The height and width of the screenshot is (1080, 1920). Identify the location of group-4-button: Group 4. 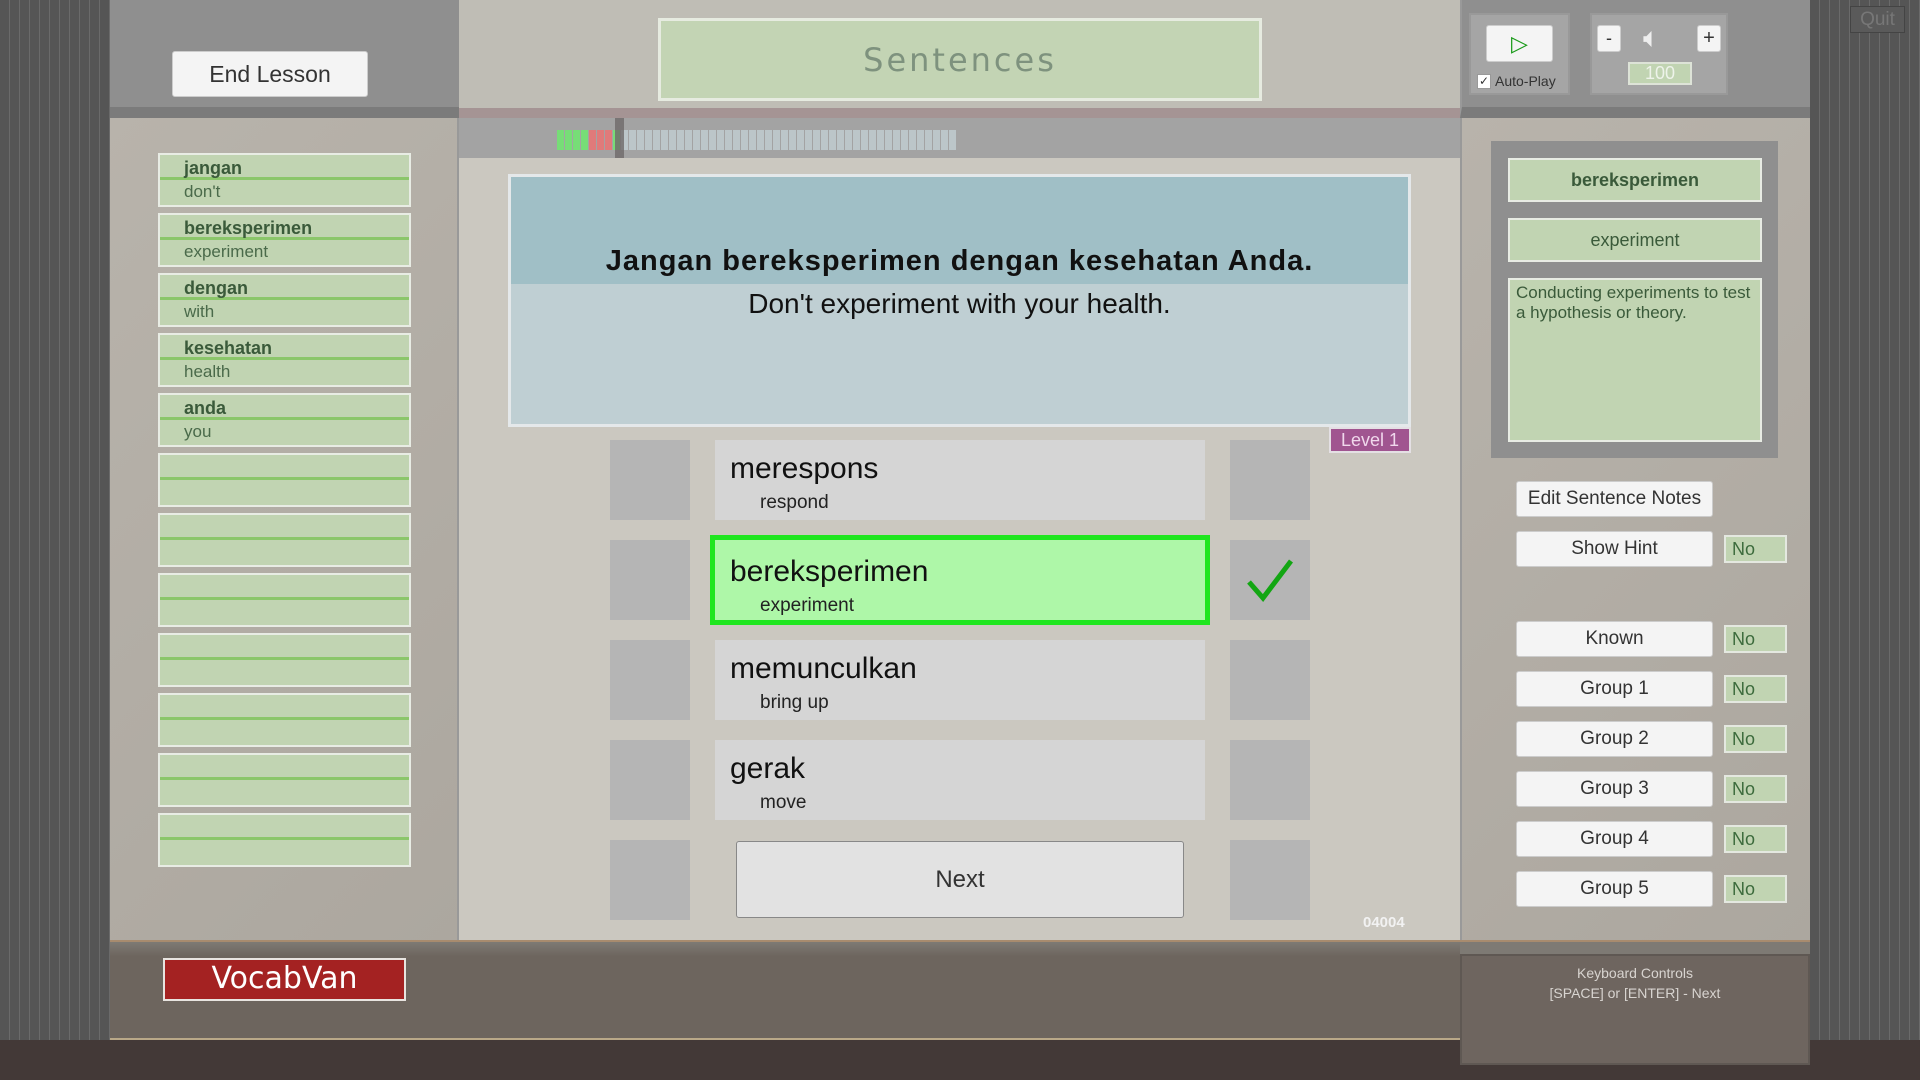
(1614, 839).